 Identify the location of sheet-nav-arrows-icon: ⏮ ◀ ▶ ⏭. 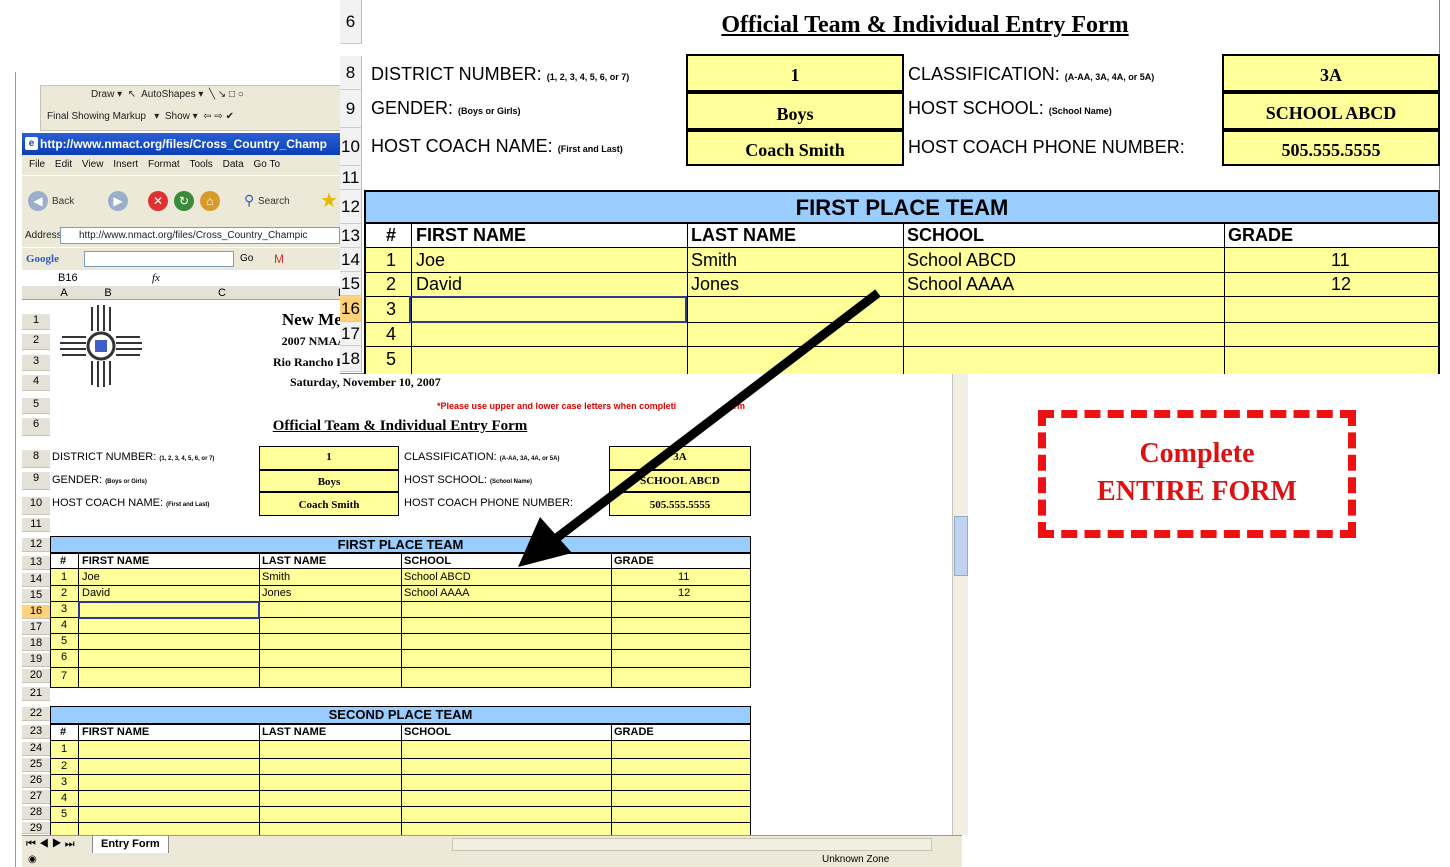
(50, 844).